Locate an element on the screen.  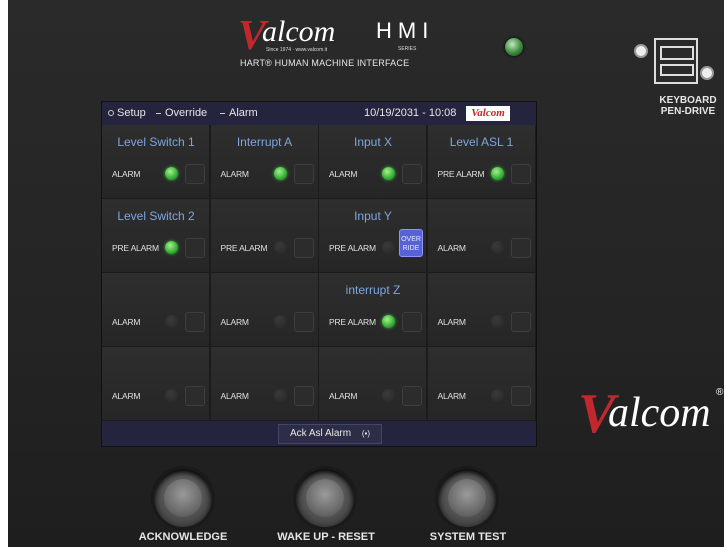
alarm-cell: Input Y PRE ALARM OVER RIDE is located at coordinates (373, 236).